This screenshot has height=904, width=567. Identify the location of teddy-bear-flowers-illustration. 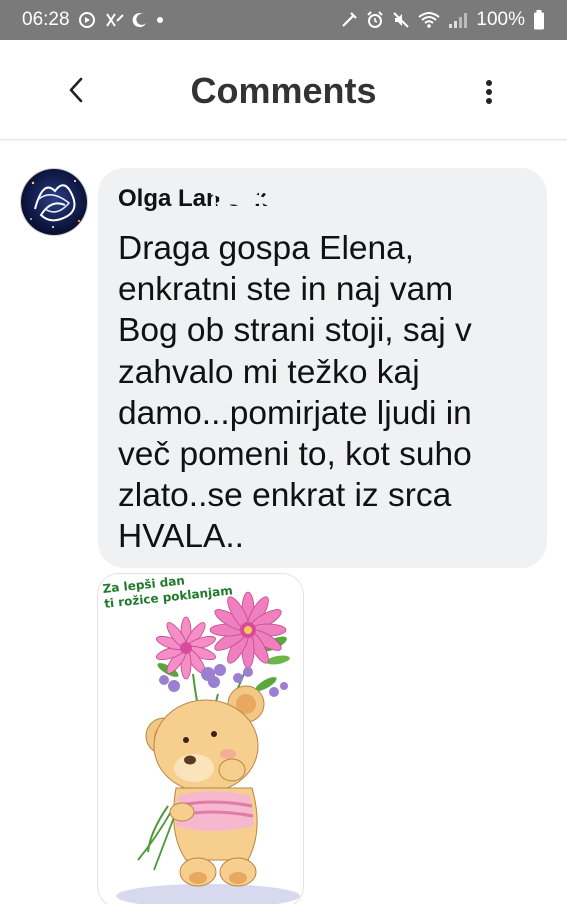
(208, 747).